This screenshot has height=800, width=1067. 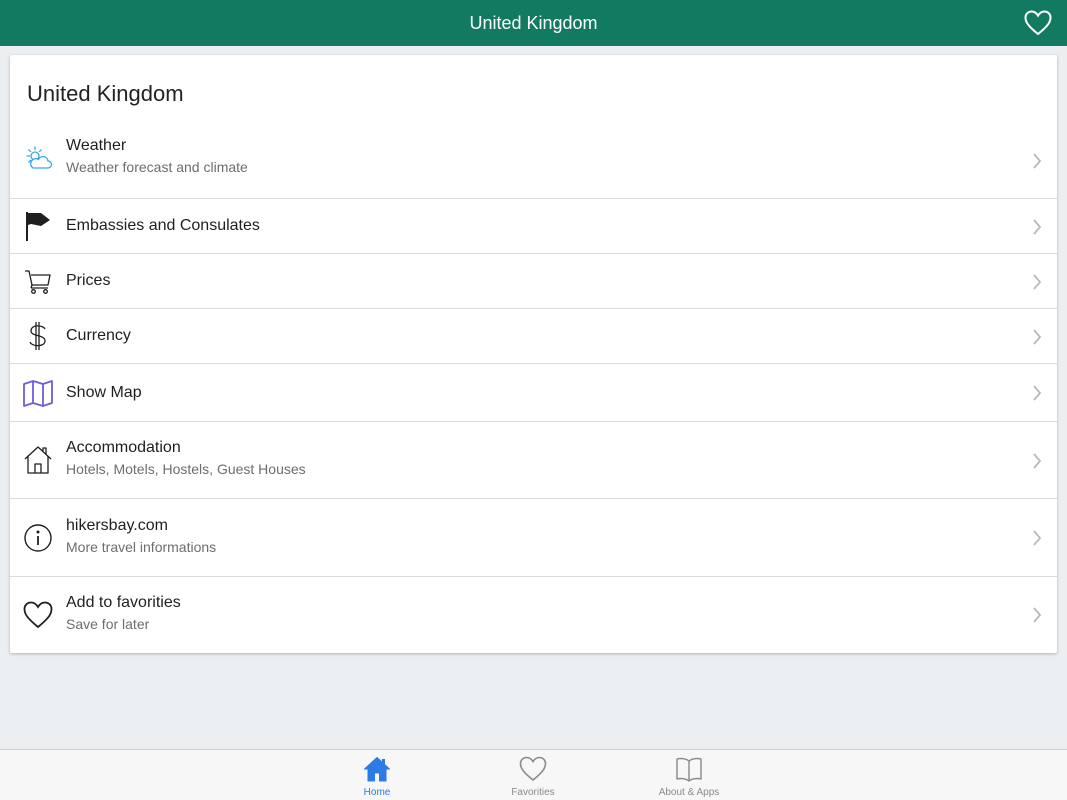 I want to click on list-item-currency: Currency, so click(x=533, y=336).